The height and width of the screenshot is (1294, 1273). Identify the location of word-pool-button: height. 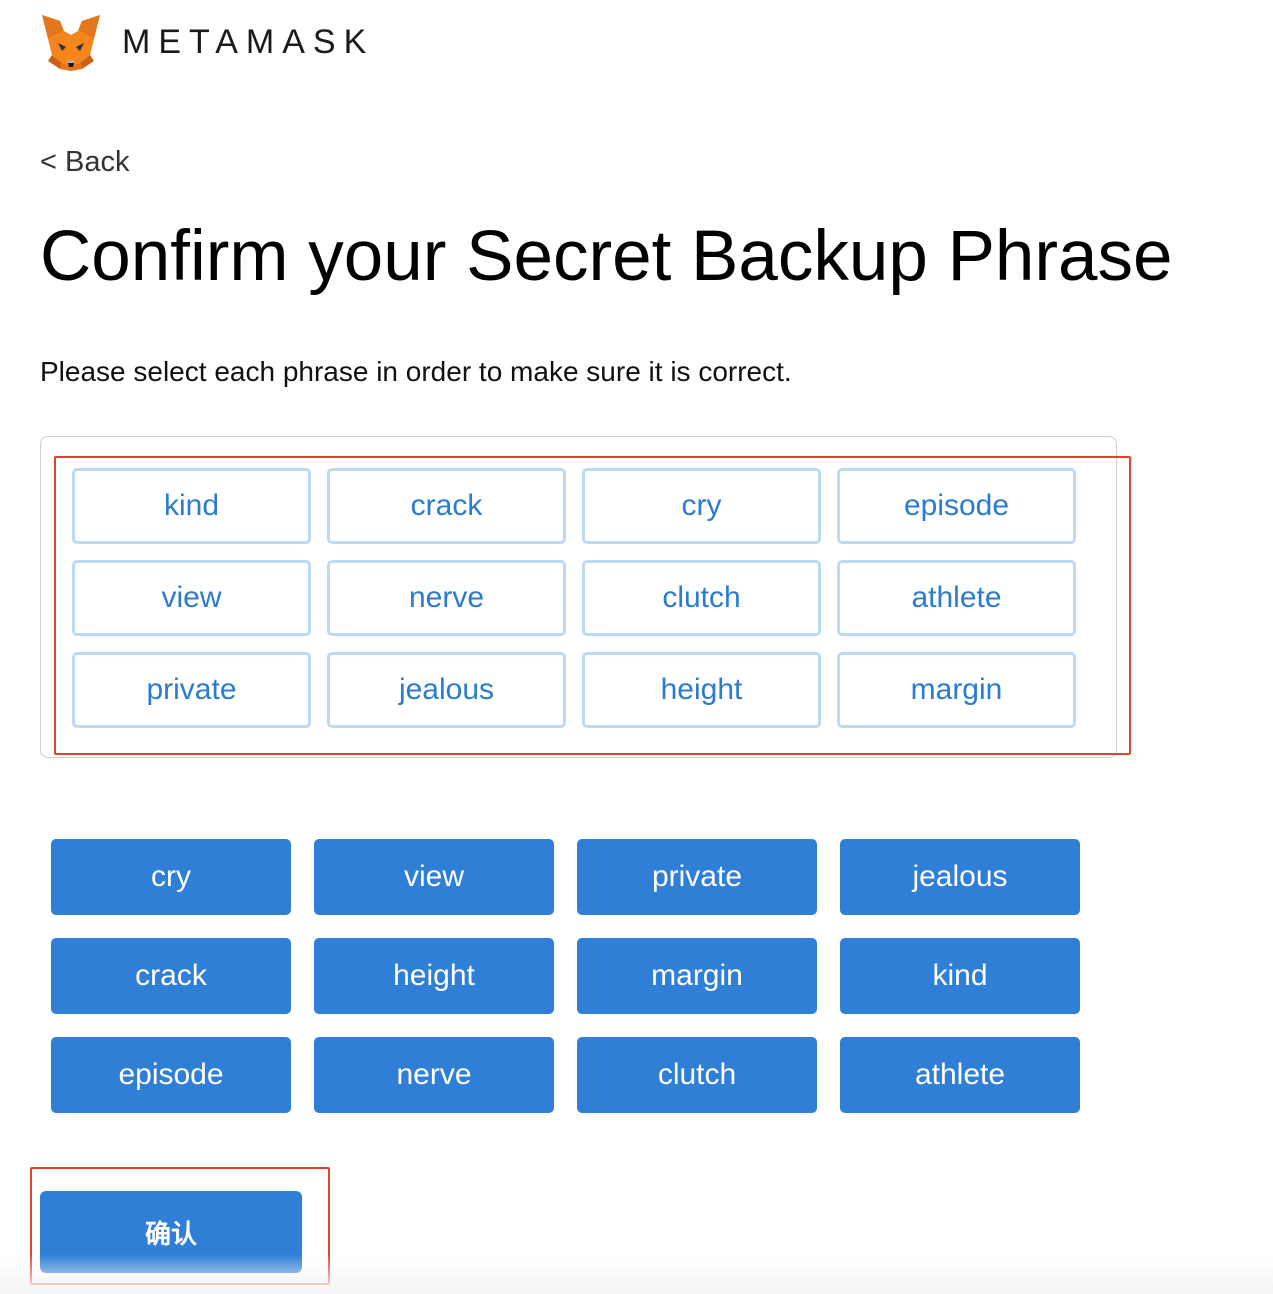
(434, 976).